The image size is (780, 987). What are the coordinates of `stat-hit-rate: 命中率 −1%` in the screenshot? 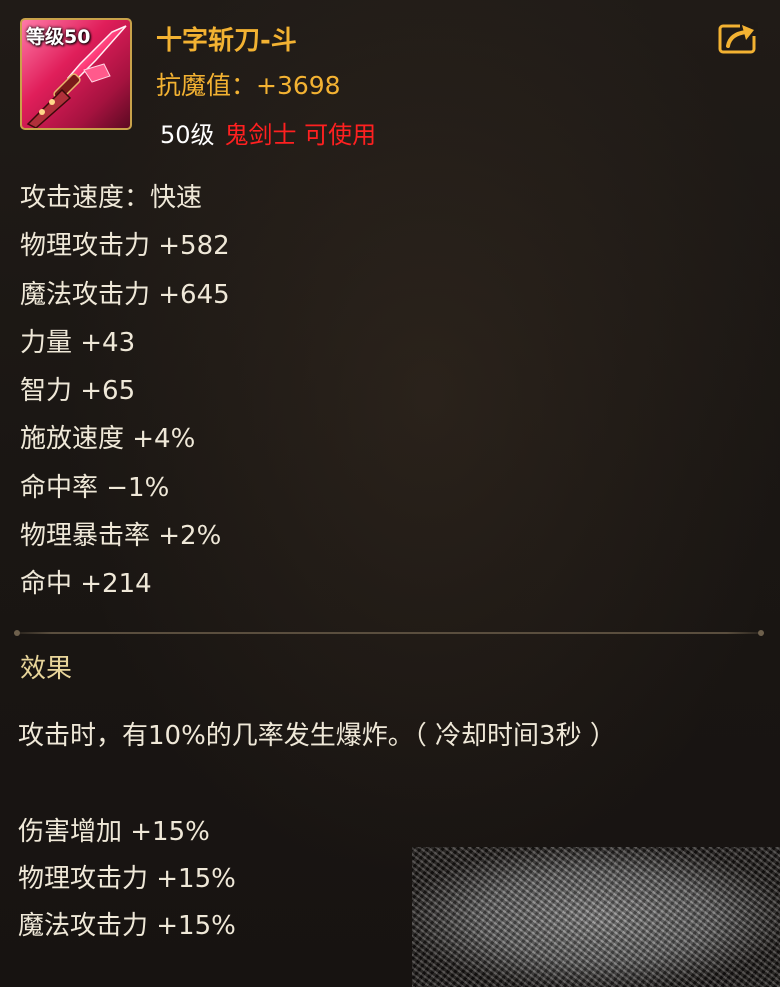 It's located at (95, 487).